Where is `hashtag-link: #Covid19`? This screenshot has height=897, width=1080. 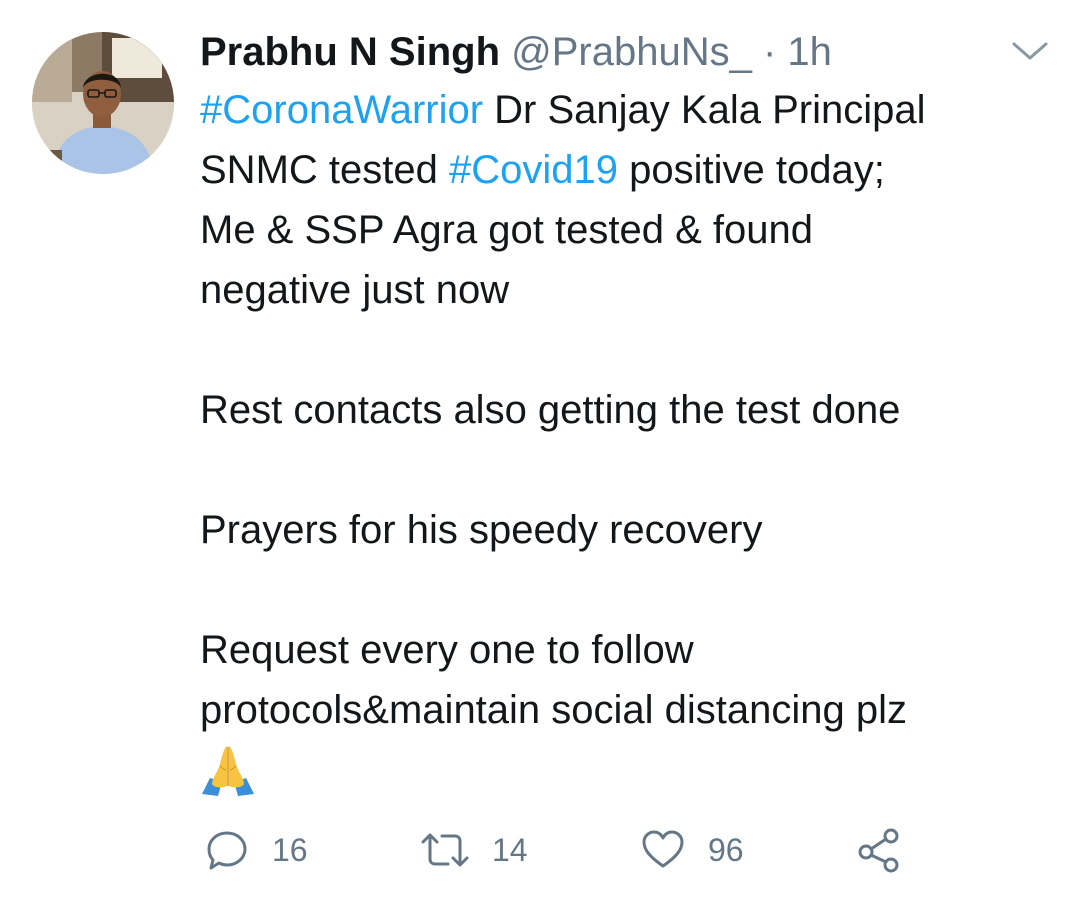 hashtag-link: #Covid19 is located at coordinates (533, 170).